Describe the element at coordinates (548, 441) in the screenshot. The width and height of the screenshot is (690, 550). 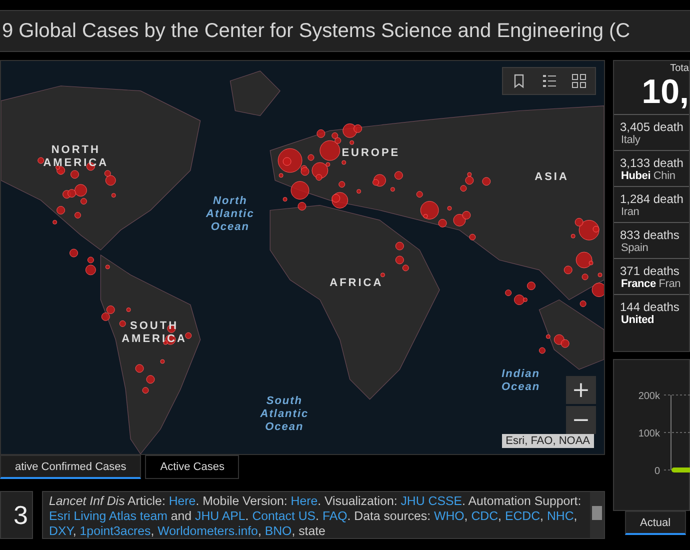
I see `map-attribution: Esri, FAO, NOAA` at that location.